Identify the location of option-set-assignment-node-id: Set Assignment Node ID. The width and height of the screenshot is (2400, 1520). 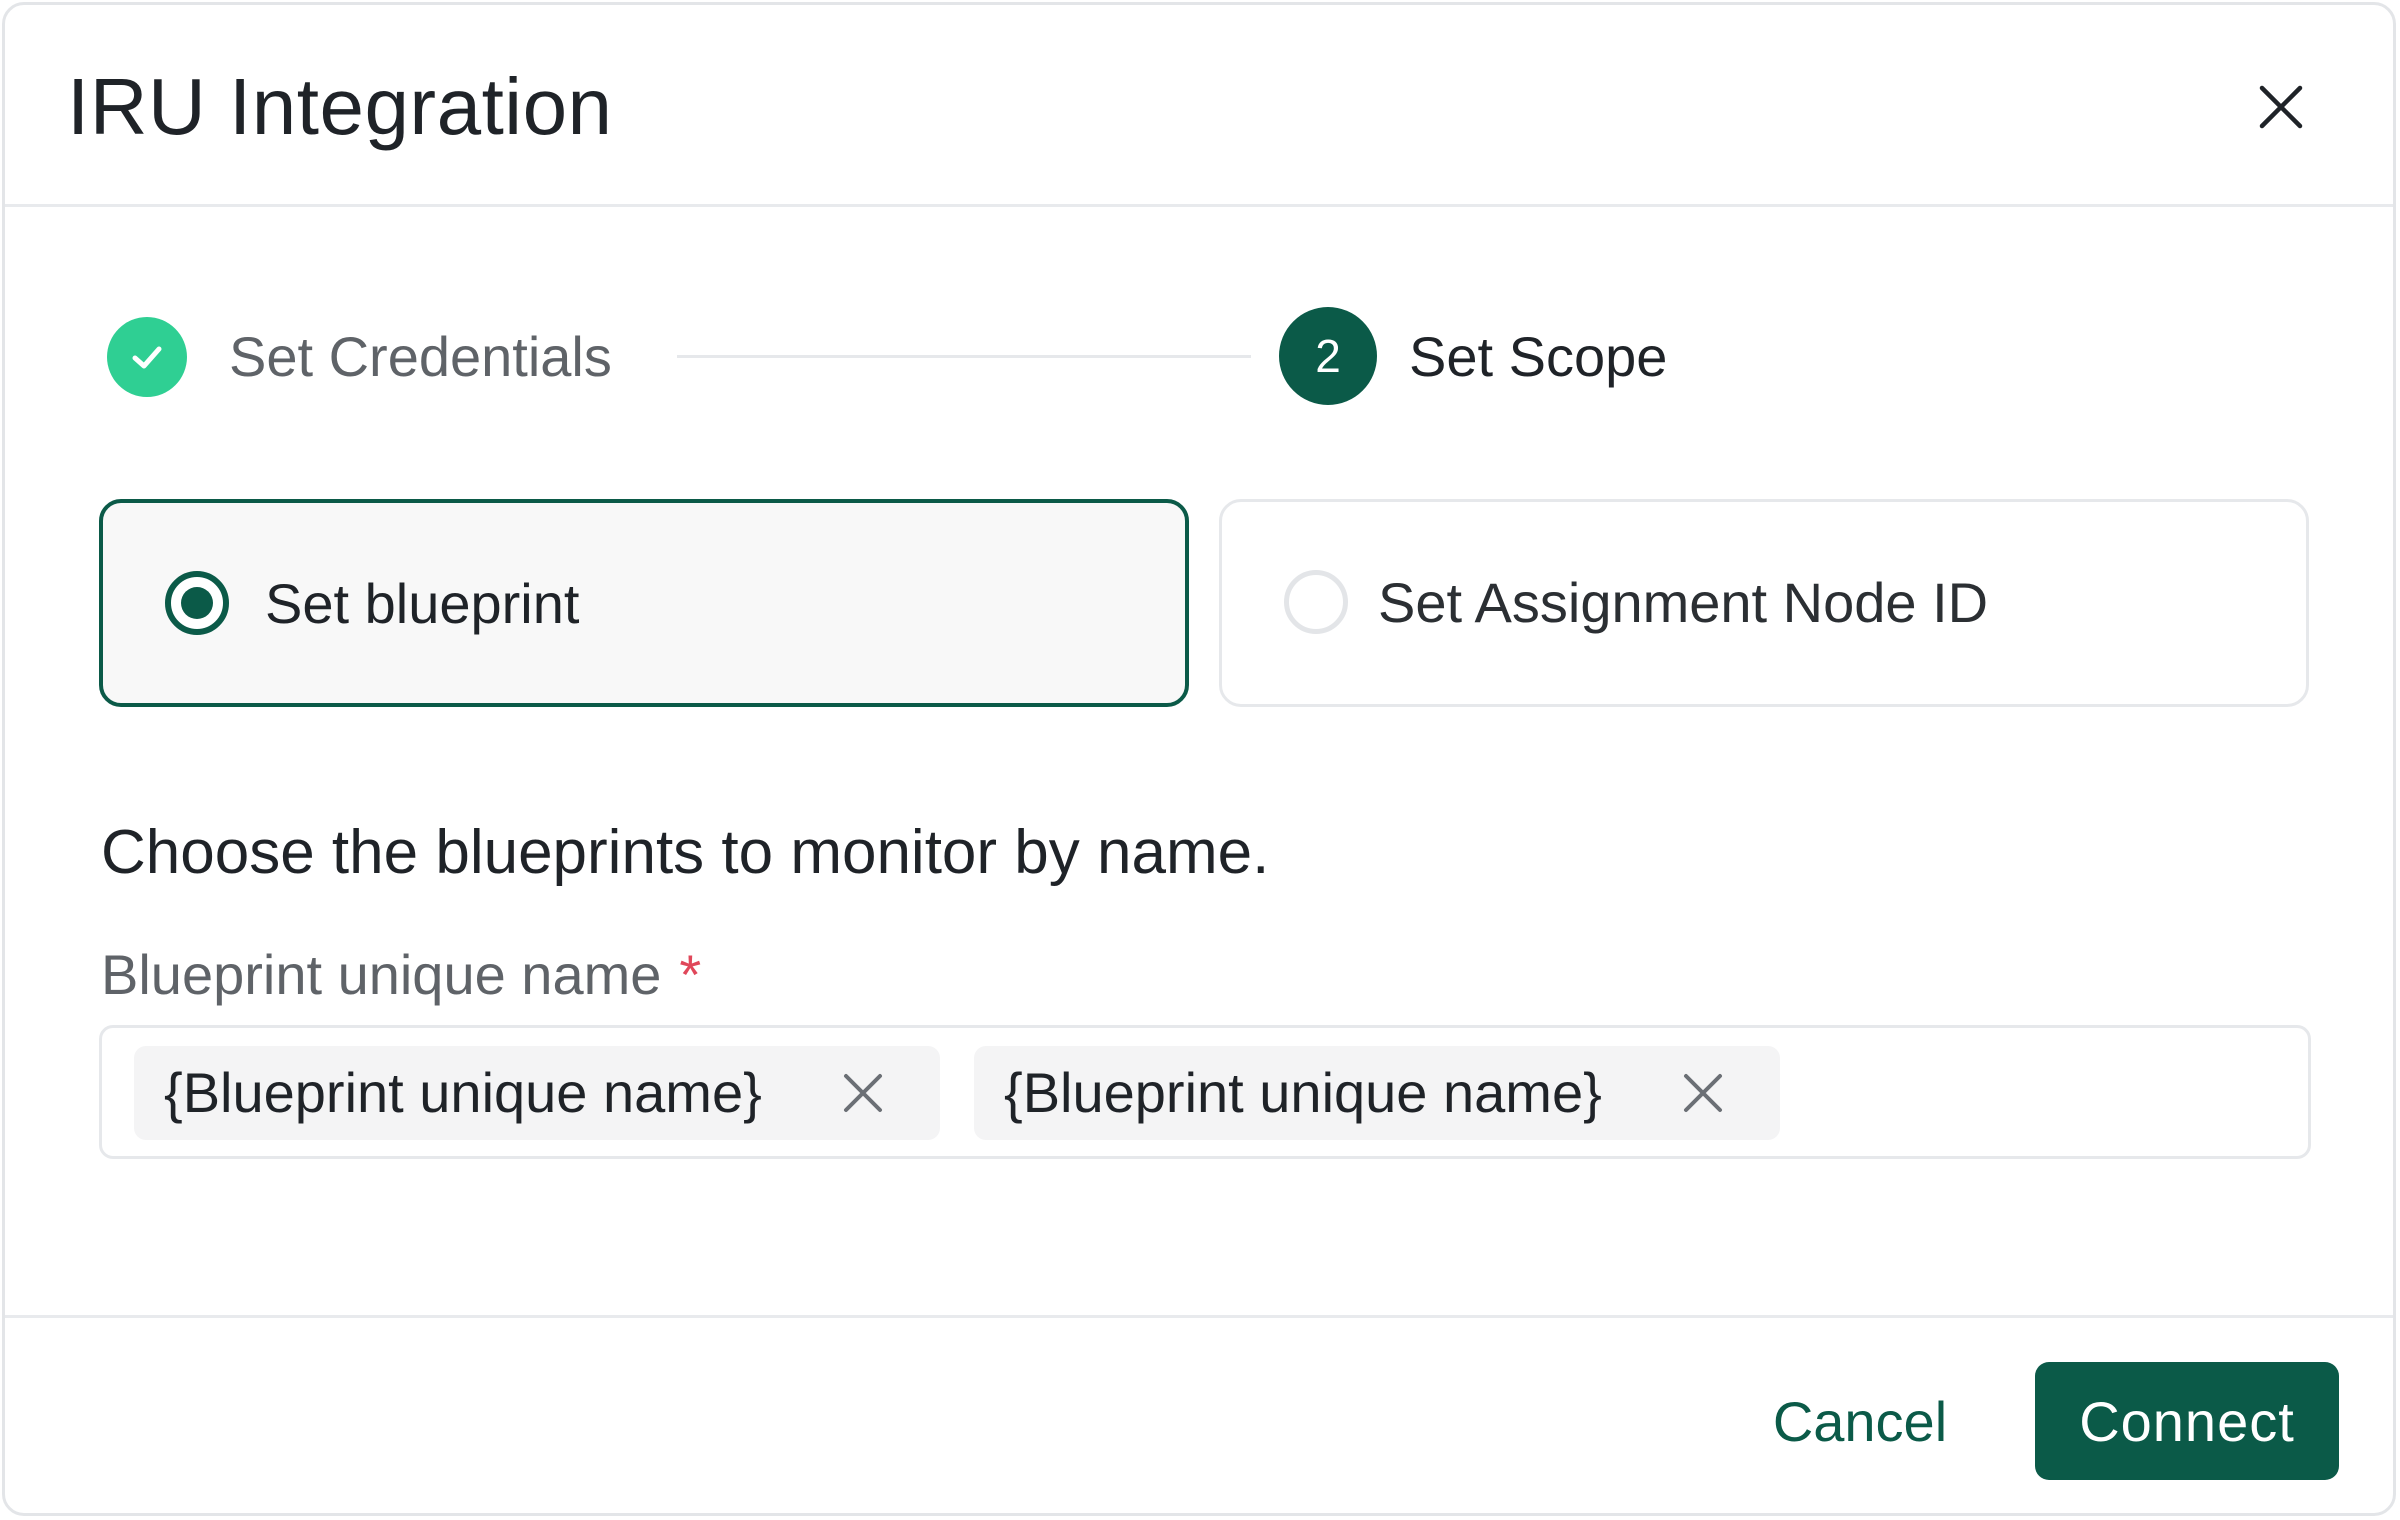
(1764, 603).